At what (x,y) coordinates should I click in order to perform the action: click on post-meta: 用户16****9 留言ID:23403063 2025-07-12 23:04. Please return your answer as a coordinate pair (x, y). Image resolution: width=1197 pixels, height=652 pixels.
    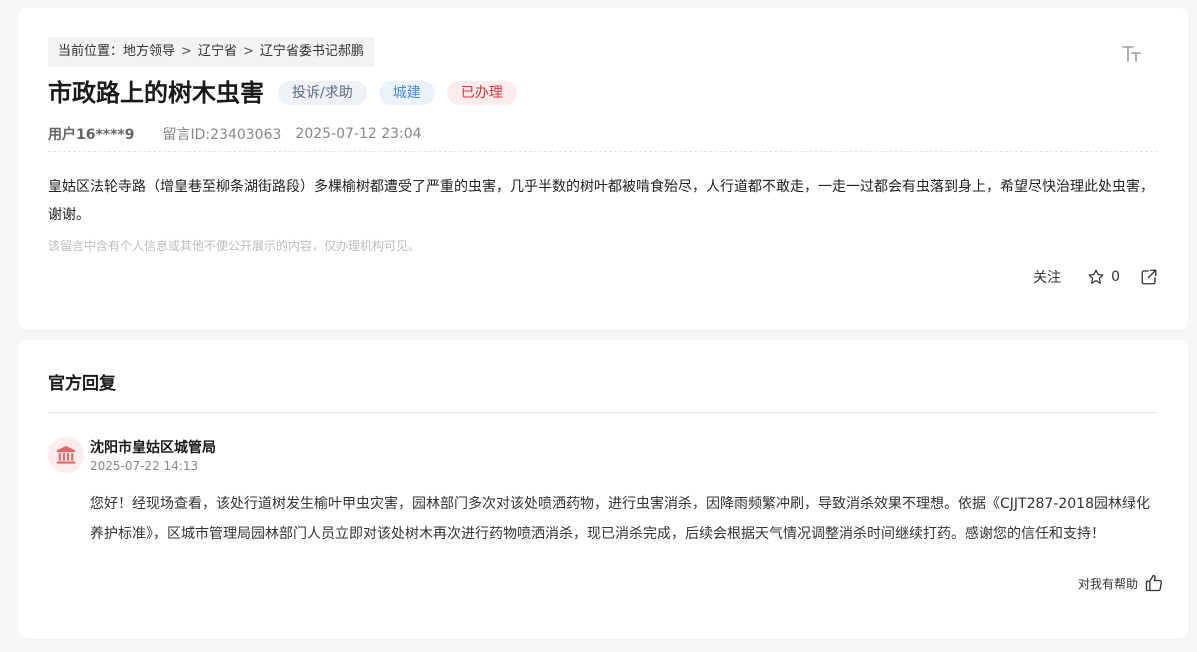
    Looking at the image, I should click on (235, 134).